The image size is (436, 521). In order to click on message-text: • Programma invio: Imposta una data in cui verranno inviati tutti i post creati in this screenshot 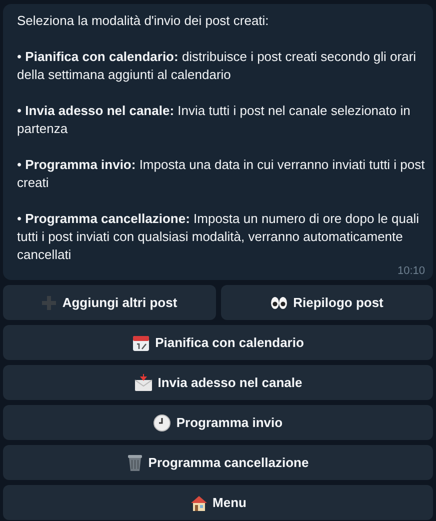, I will do `click(221, 174)`.